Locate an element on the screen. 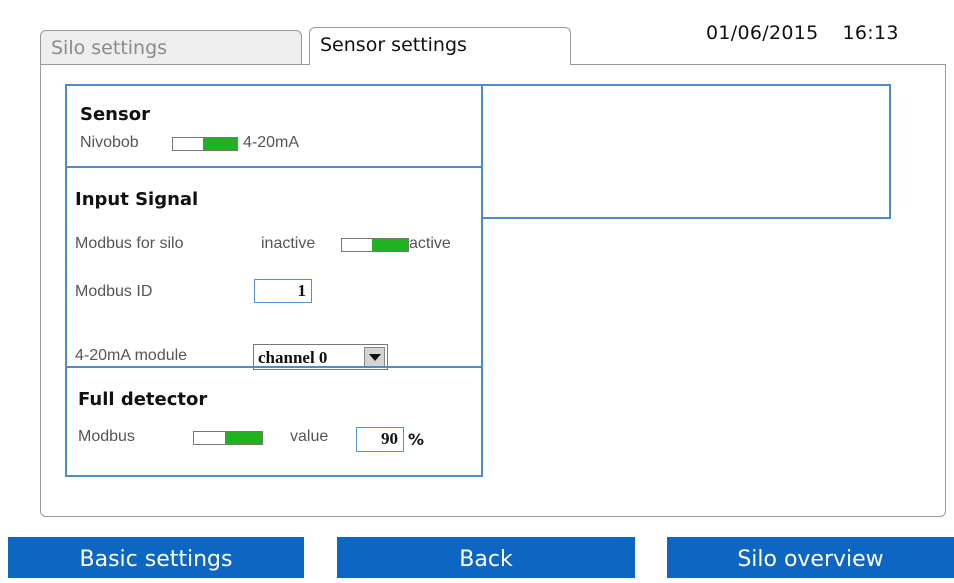 The image size is (954, 583). date-text: 01/06/2015 is located at coordinates (762, 33).